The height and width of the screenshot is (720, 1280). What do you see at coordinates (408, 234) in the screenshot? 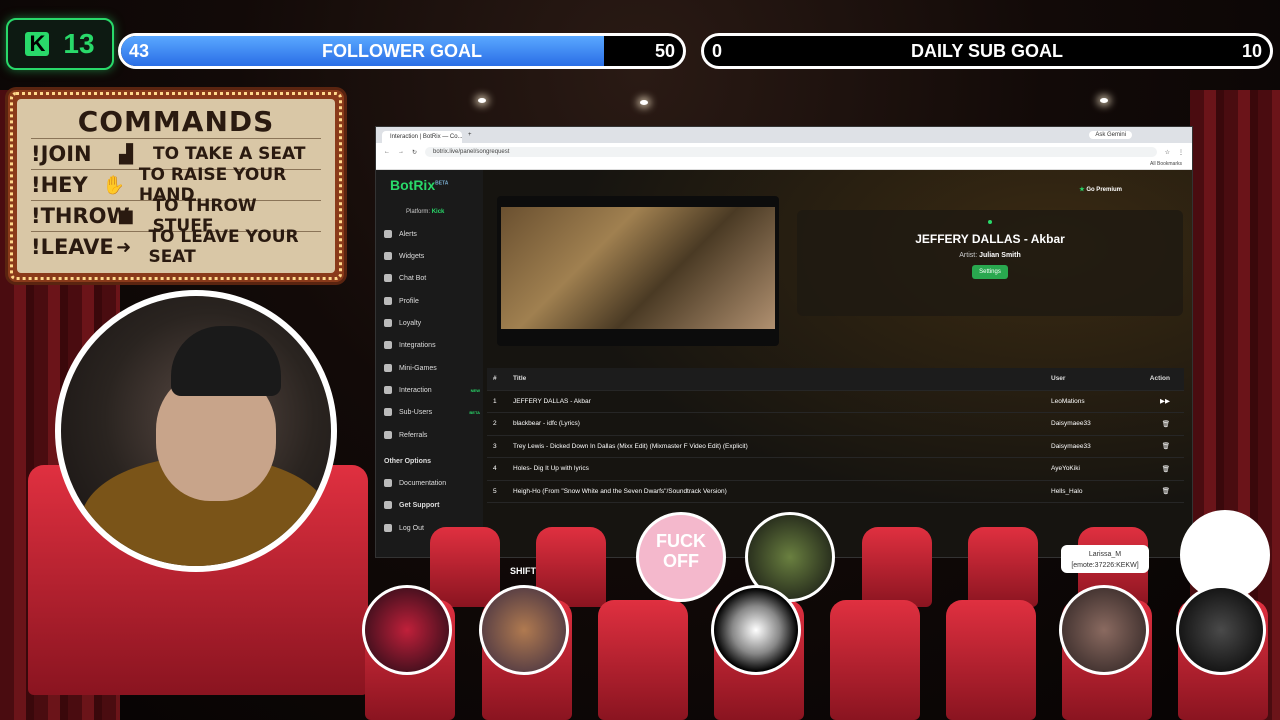
I see `nav-label: Alerts` at bounding box center [408, 234].